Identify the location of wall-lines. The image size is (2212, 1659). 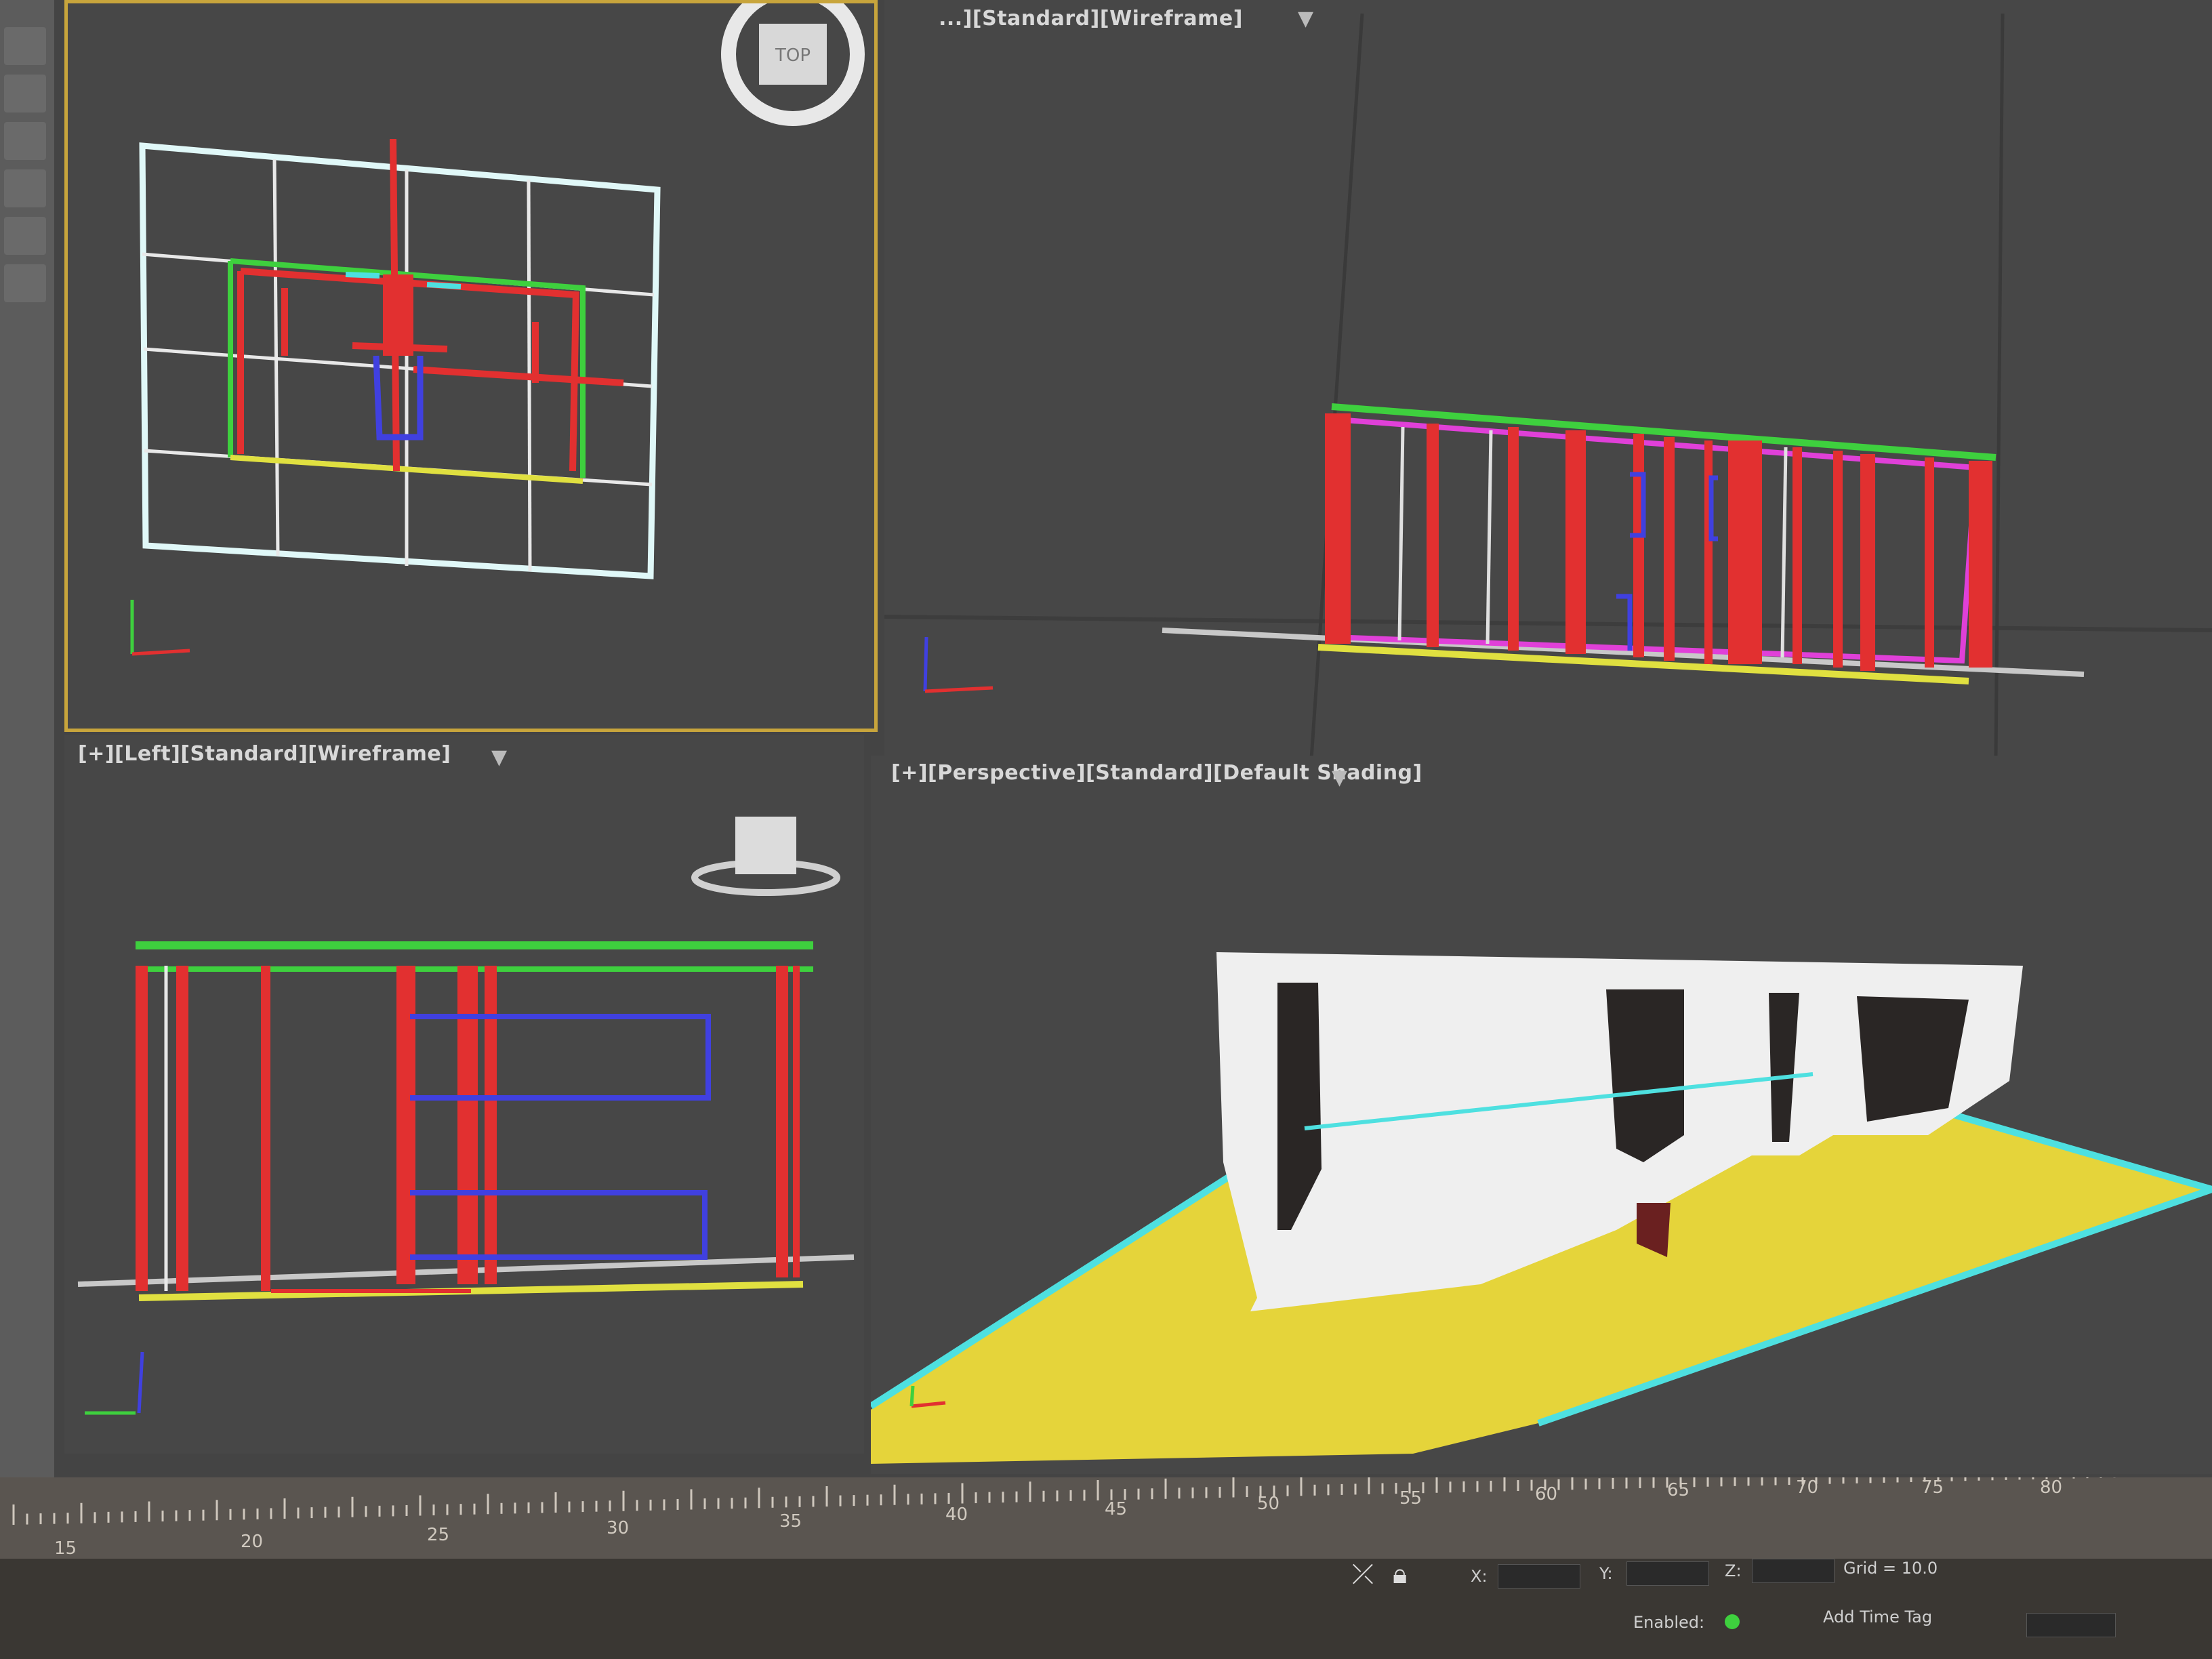
(431, 305).